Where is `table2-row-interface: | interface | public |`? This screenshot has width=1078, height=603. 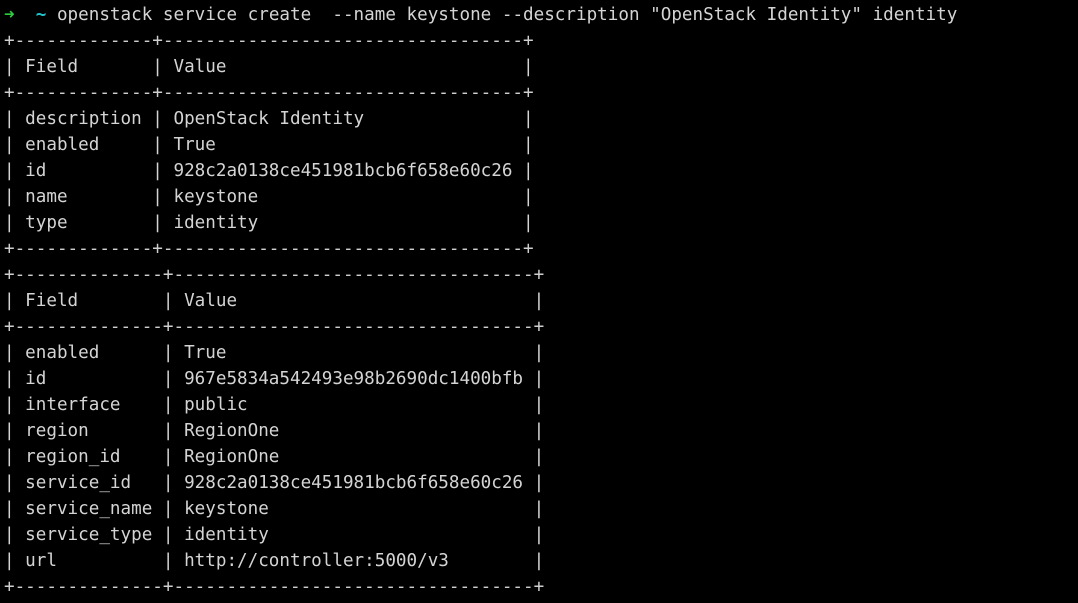 table2-row-interface: | interface | public | is located at coordinates (274, 405).